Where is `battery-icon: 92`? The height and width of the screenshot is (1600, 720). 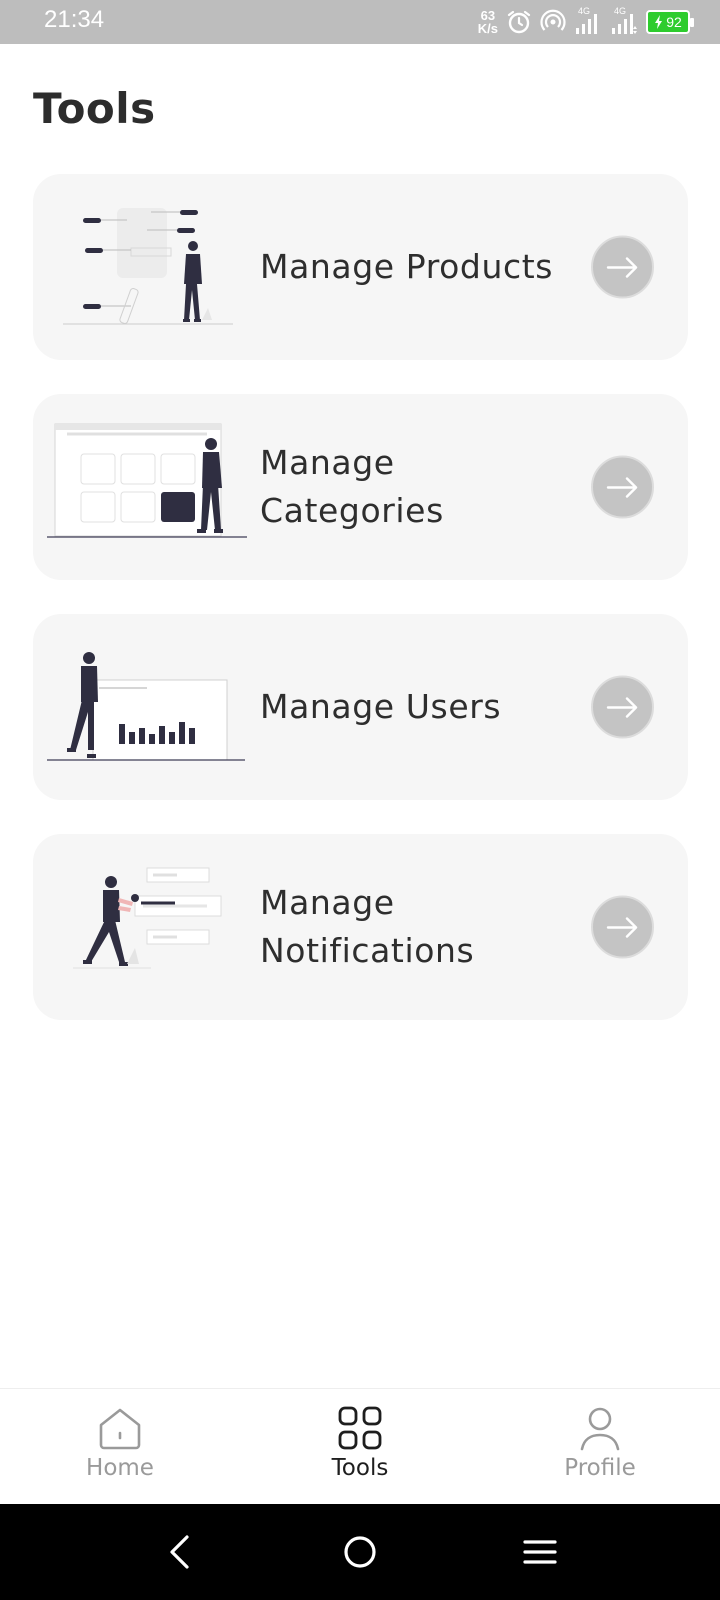 battery-icon: 92 is located at coordinates (670, 22).